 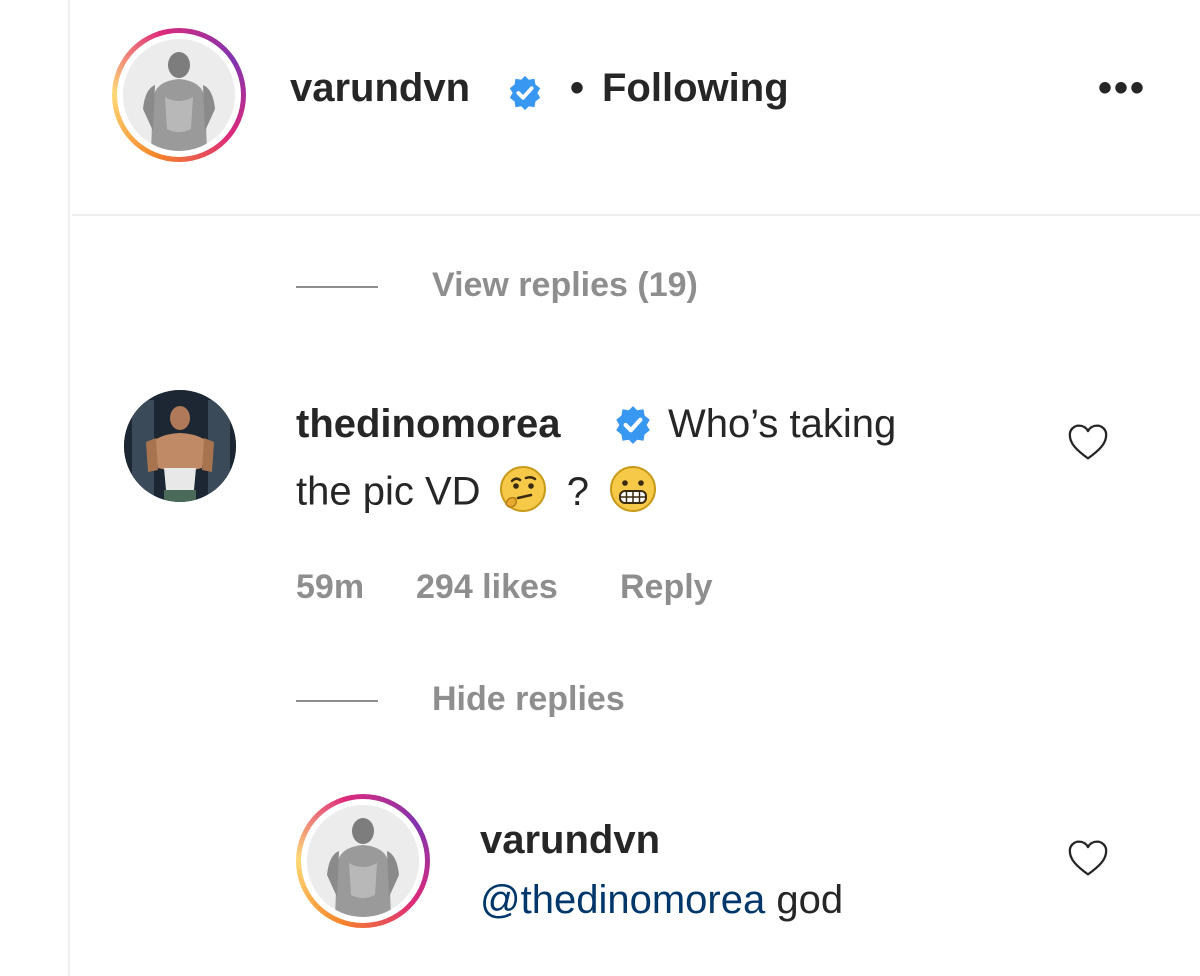 What do you see at coordinates (1122, 88) in the screenshot?
I see `more-options-icon: •••` at bounding box center [1122, 88].